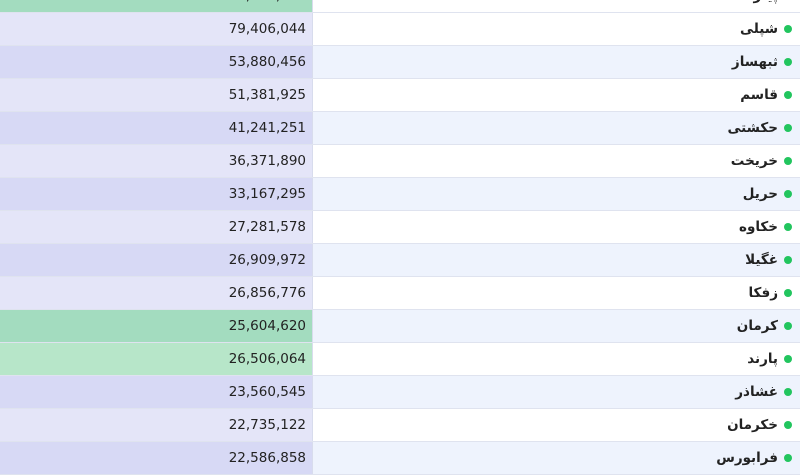 Image resolution: width=800 pixels, height=475 pixels. What do you see at coordinates (156, 194) in the screenshot?
I see `value-cell: 33,167,295` at bounding box center [156, 194].